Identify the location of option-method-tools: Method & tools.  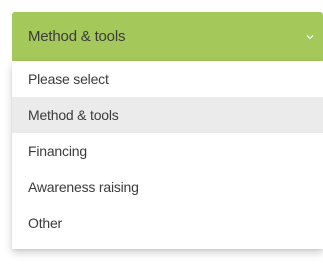
(167, 115).